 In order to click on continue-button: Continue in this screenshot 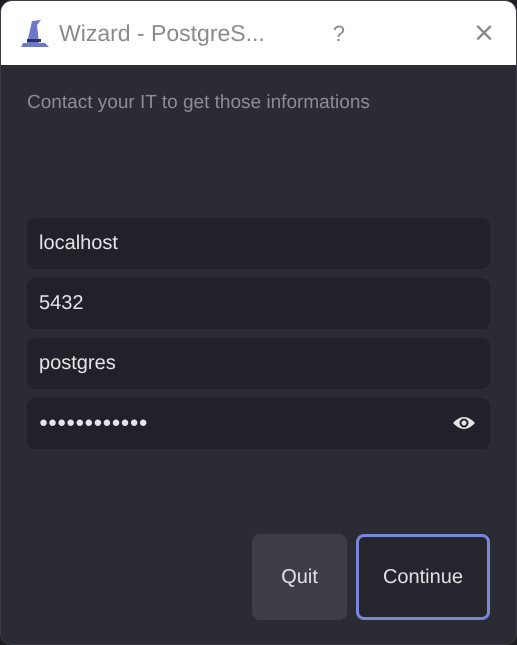, I will do `click(423, 577)`.